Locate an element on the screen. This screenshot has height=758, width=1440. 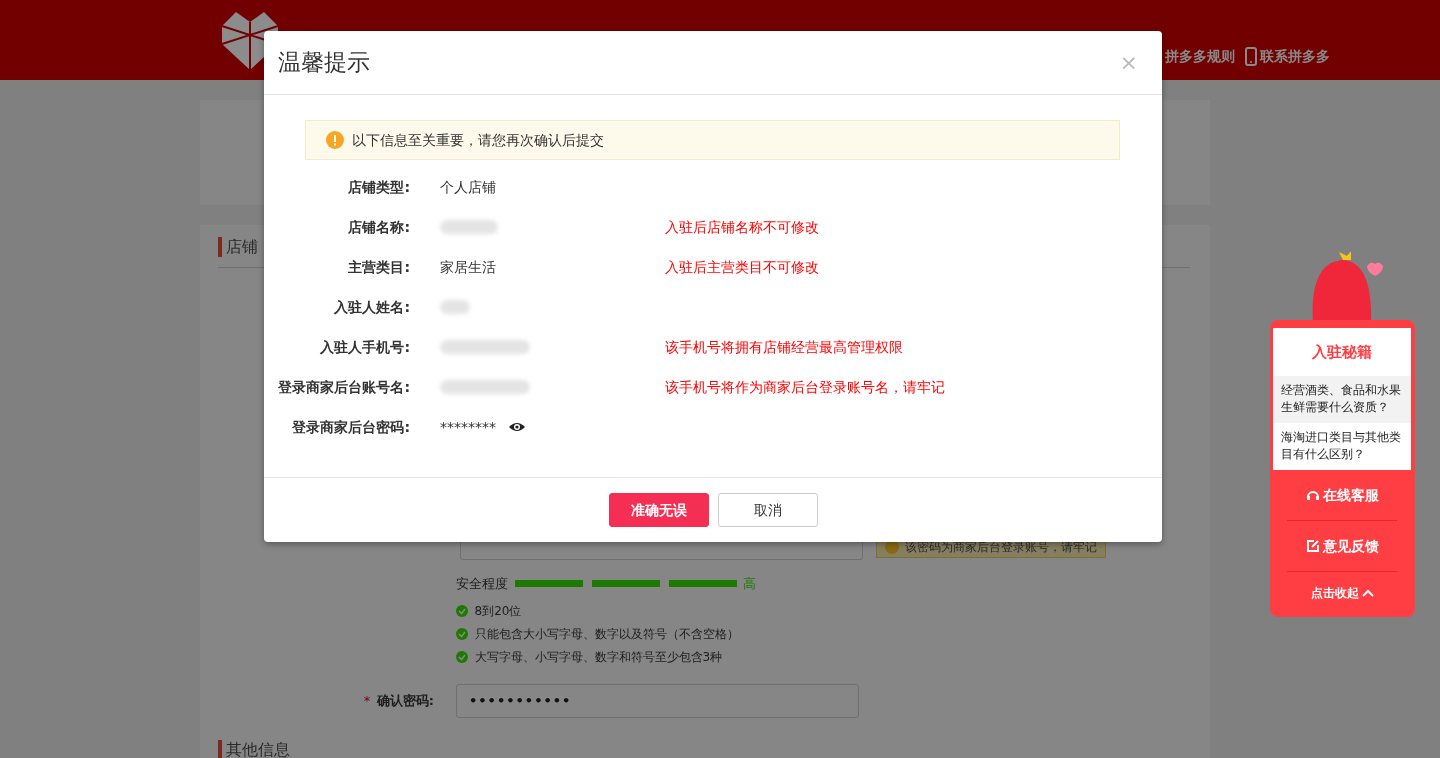
warning-text: 该手机号将拥有店铺经营最高管理权限 is located at coordinates (784, 347).